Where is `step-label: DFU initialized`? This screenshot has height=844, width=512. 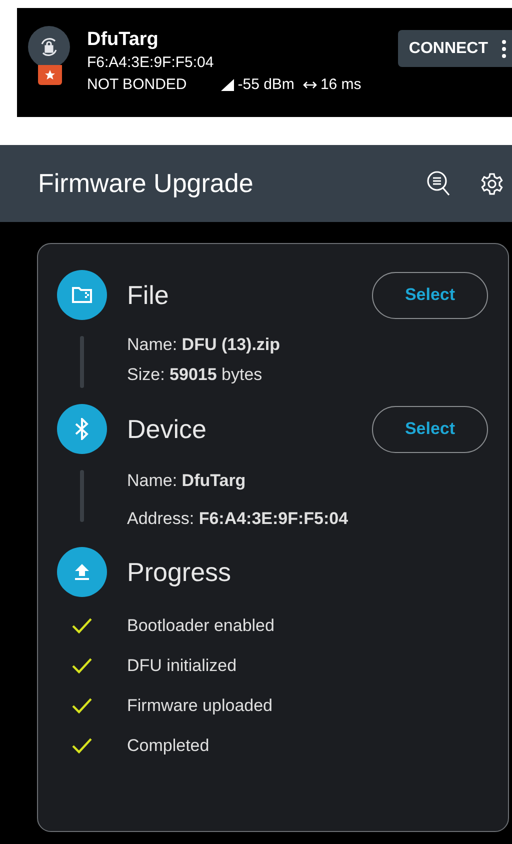 step-label: DFU initialized is located at coordinates (182, 666).